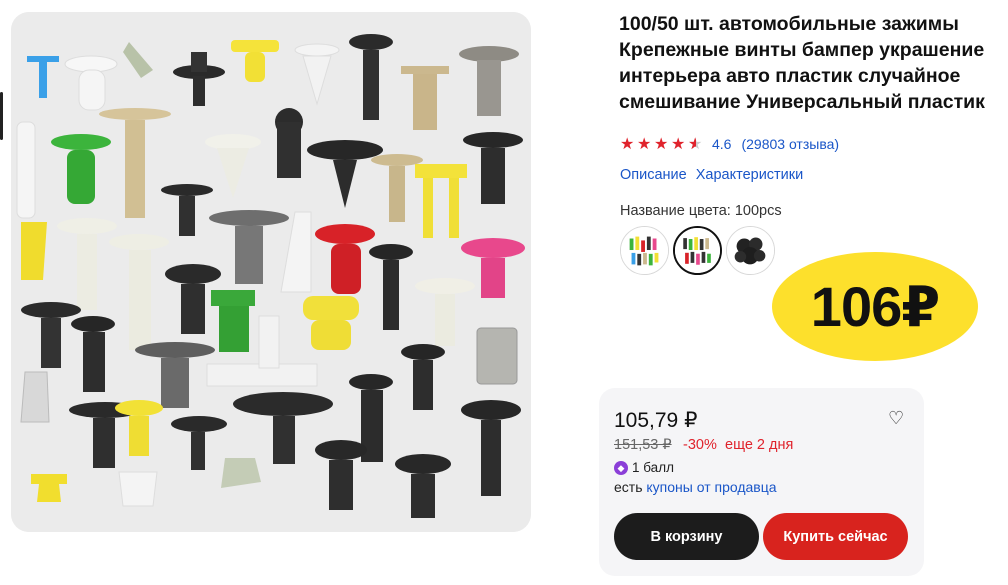  I want to click on old-price: 151,53 ₽, so click(643, 445).